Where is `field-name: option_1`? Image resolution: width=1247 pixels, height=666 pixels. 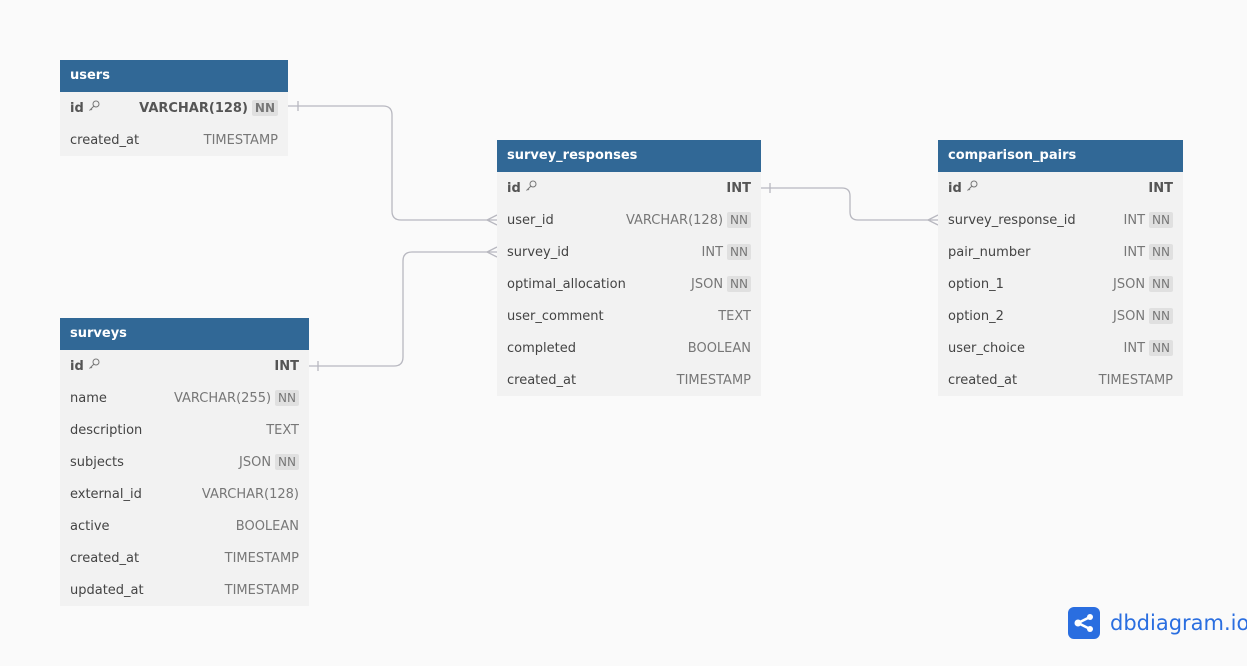 field-name: option_1 is located at coordinates (976, 284).